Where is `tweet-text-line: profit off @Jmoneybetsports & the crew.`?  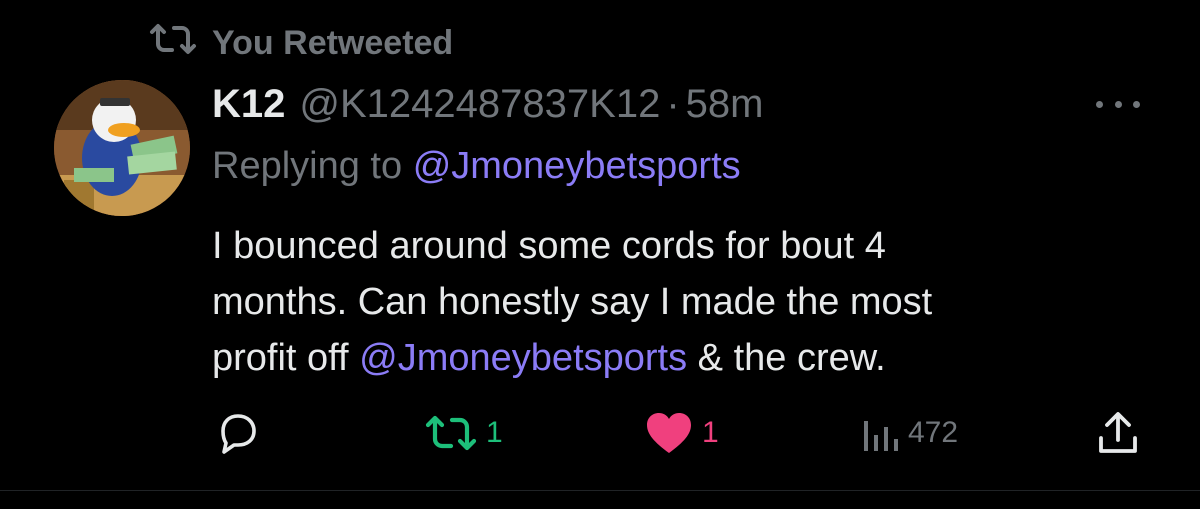
tweet-text-line: profit off @Jmoneybetsports & the crew. is located at coordinates (662, 358).